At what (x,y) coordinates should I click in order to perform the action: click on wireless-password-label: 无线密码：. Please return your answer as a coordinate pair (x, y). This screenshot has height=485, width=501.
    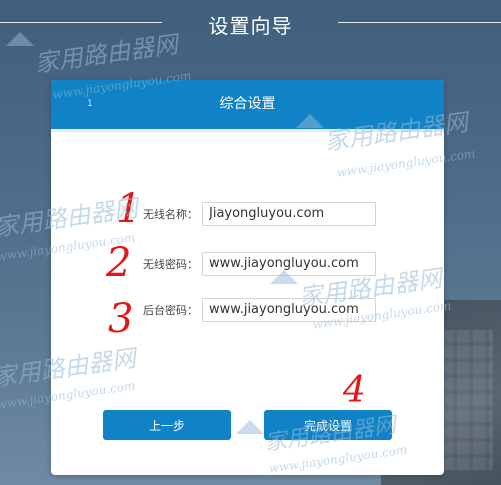
    Looking at the image, I should click on (170, 264).